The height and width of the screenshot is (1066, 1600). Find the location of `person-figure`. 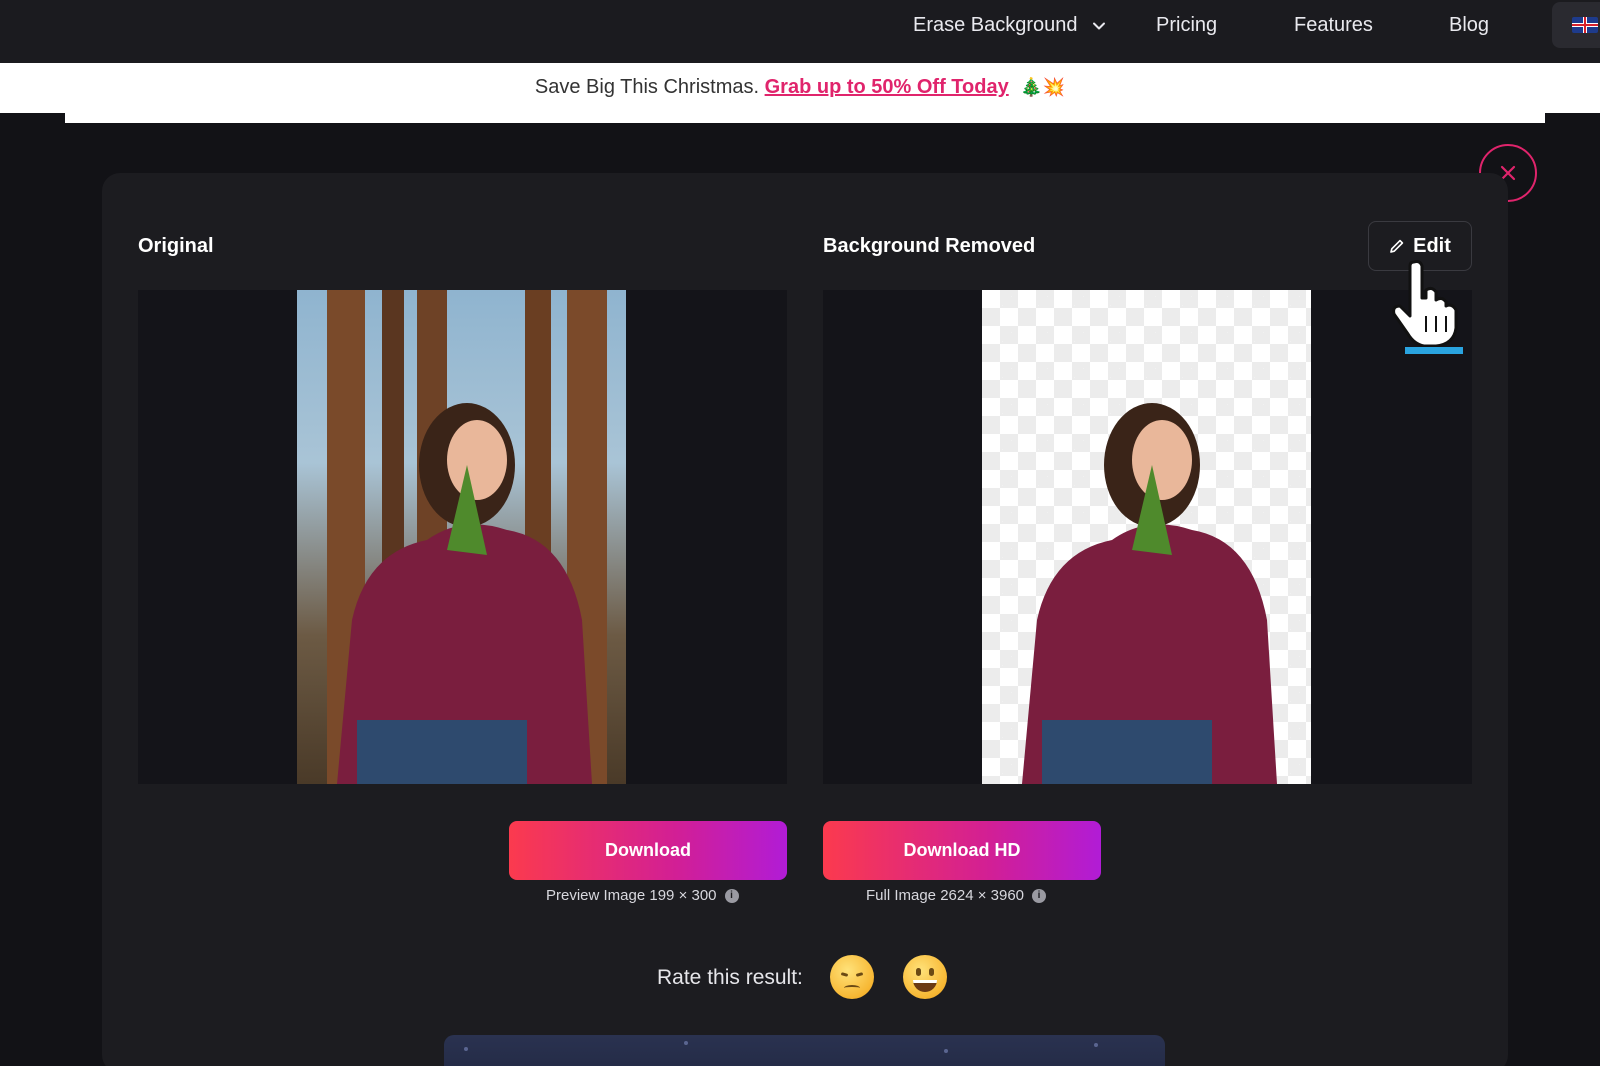

person-figure is located at coordinates (464, 593).